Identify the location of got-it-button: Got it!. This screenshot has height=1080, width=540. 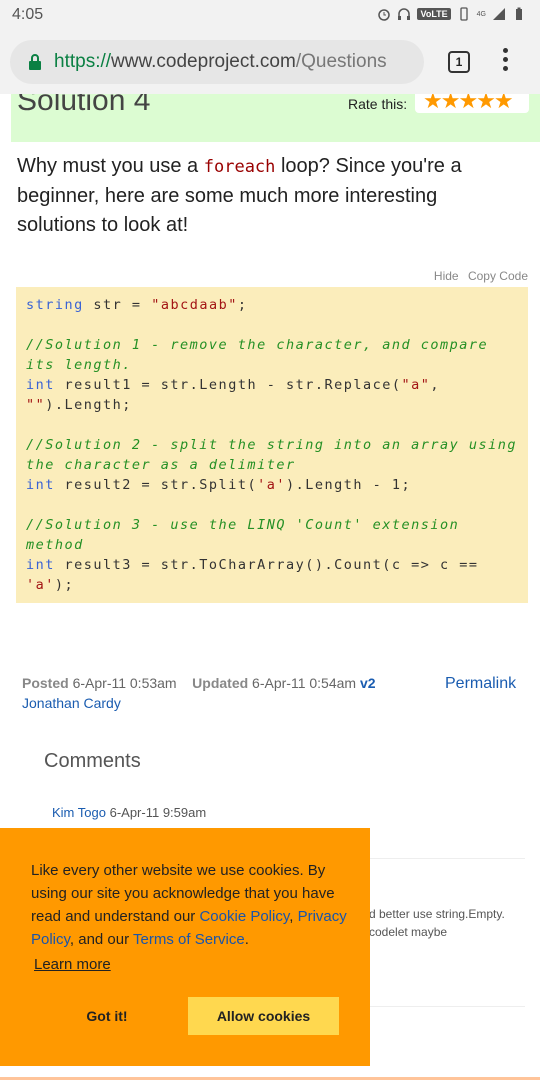
(107, 1016).